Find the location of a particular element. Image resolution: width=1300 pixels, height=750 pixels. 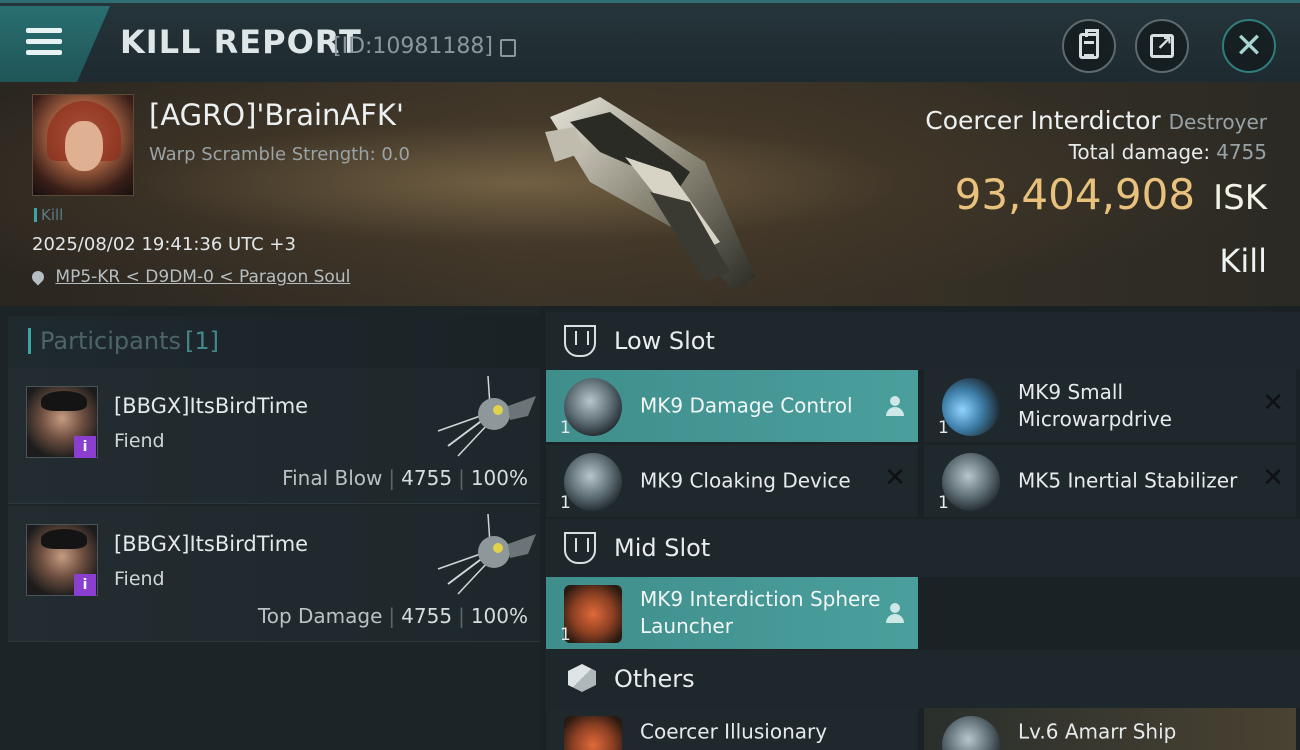

share-icon is located at coordinates (1162, 44).